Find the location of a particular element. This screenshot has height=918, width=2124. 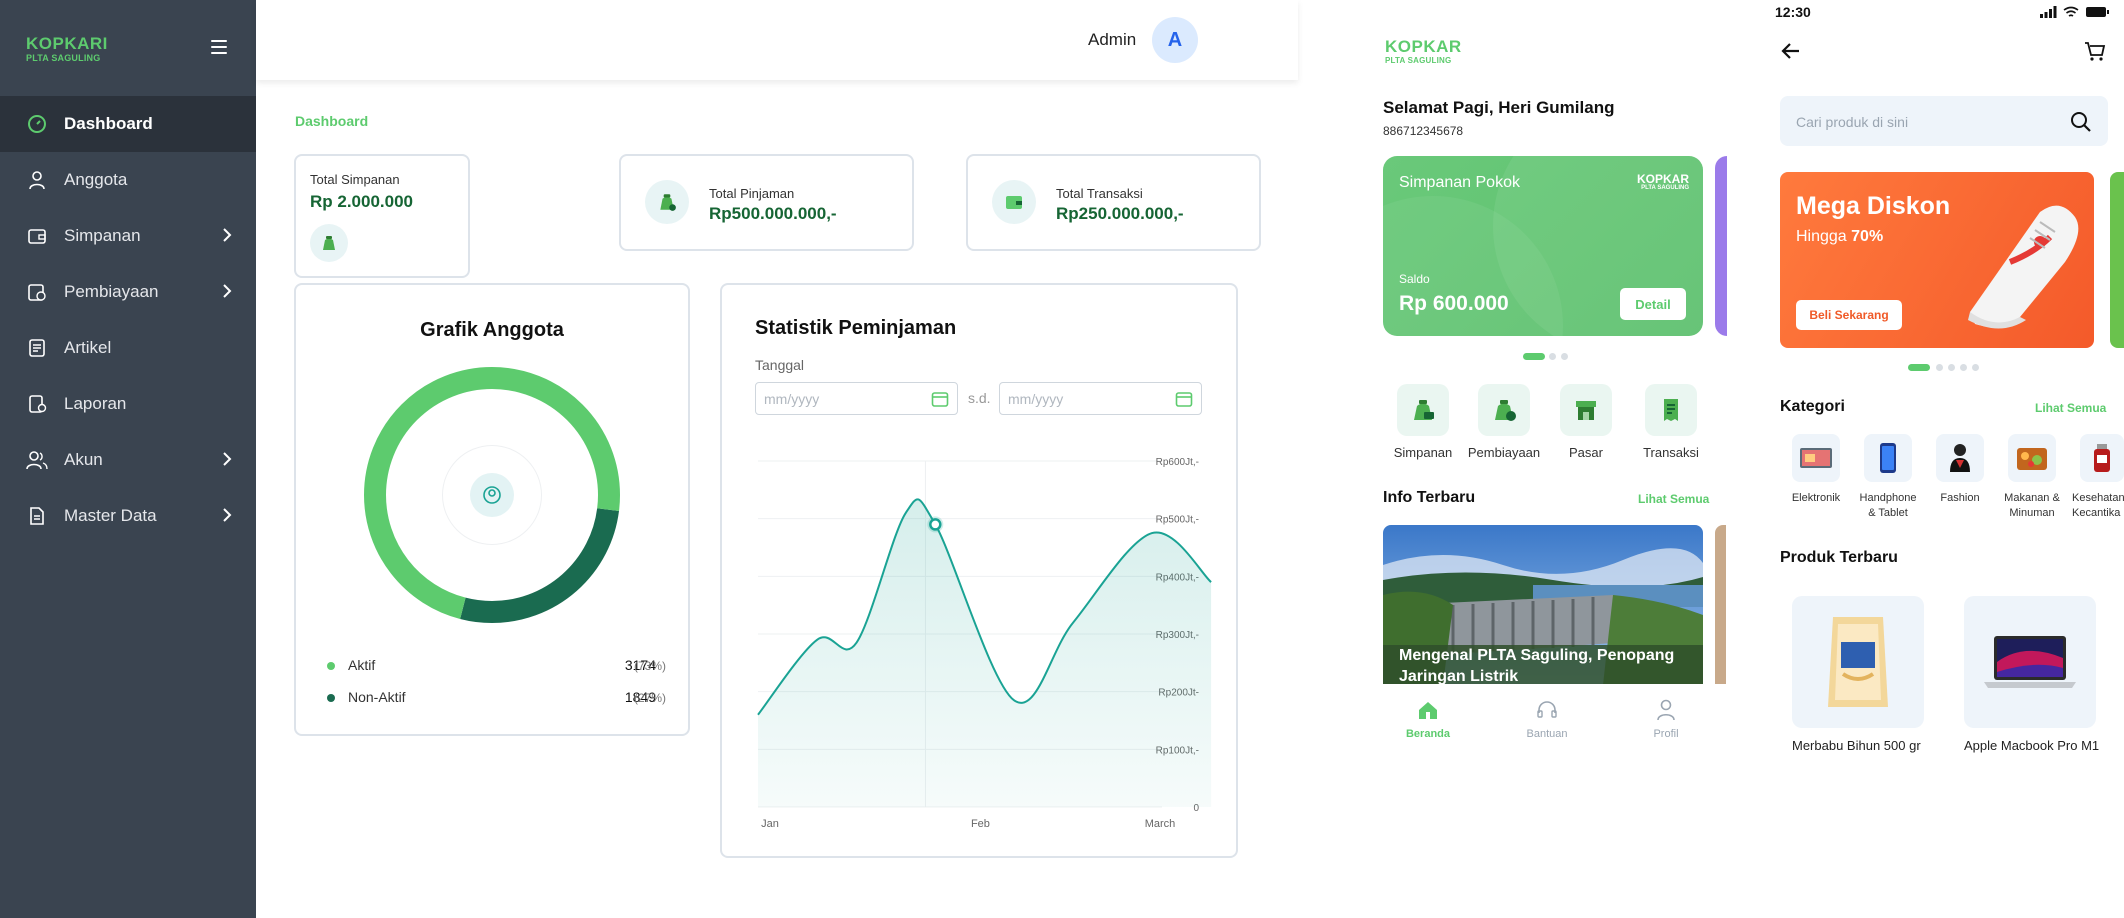

sidebar-item-label: Laporan is located at coordinates (95, 403).